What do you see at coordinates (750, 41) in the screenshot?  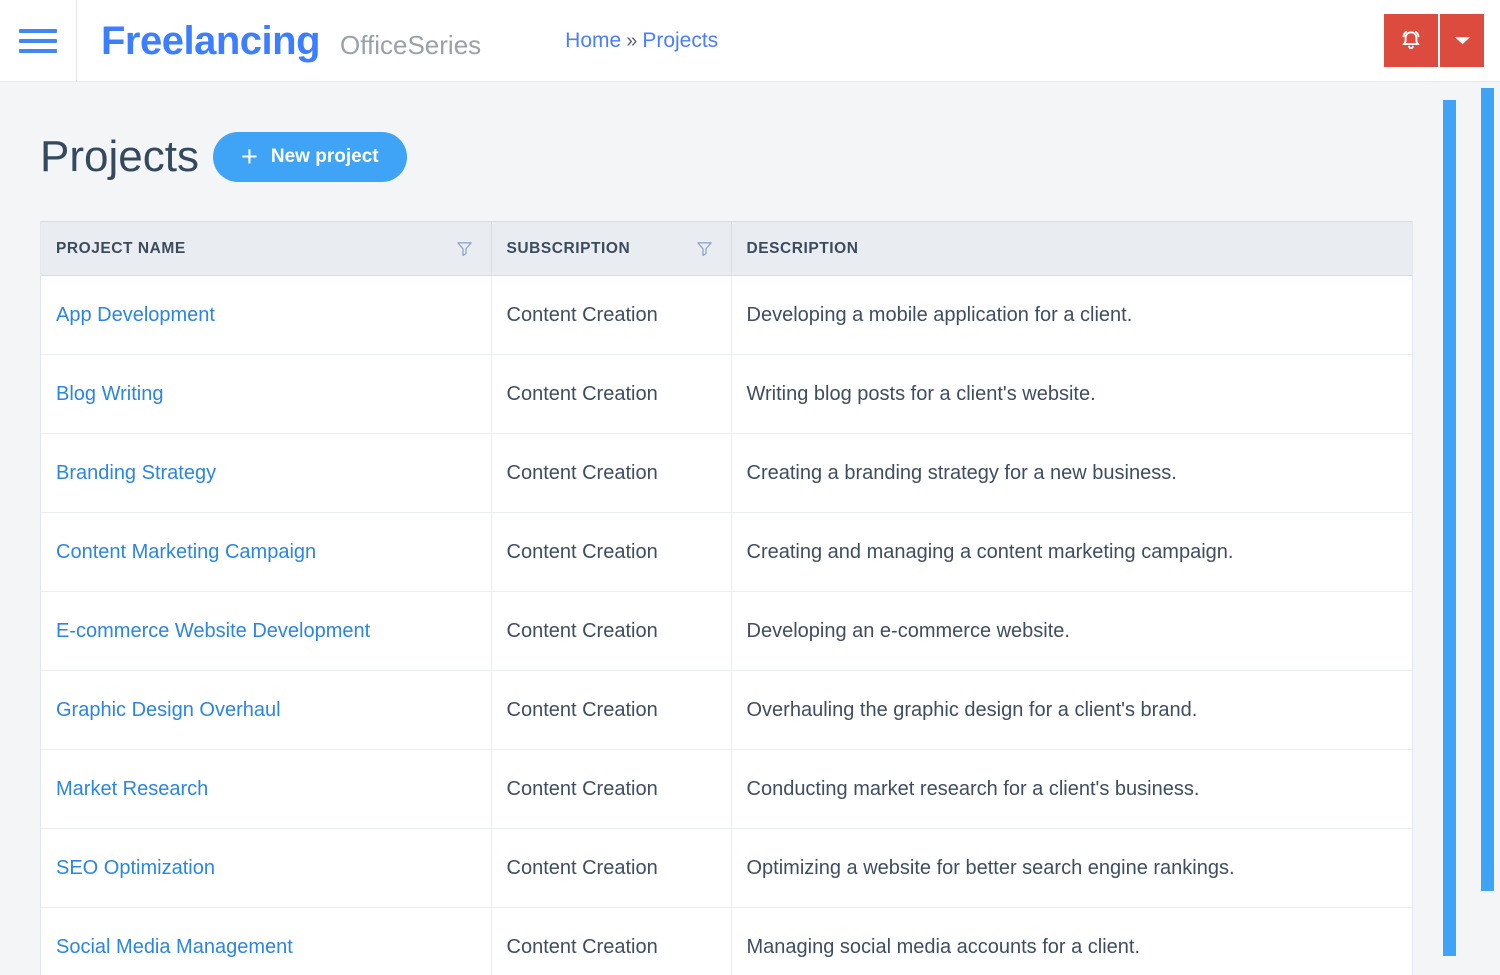 I see `top-navigation-bar: Freelancing OfficeSeries Home » Projects` at bounding box center [750, 41].